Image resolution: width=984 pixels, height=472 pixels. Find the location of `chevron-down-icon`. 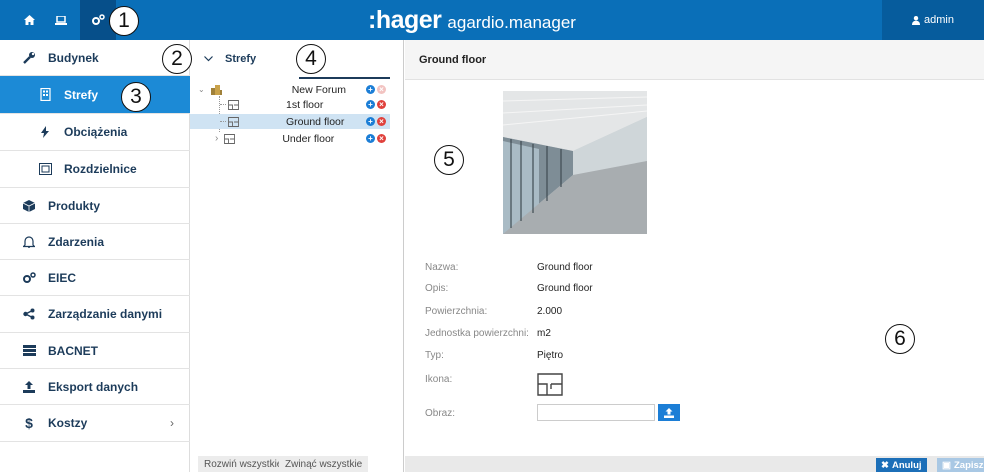

chevron-down-icon is located at coordinates (208, 59).